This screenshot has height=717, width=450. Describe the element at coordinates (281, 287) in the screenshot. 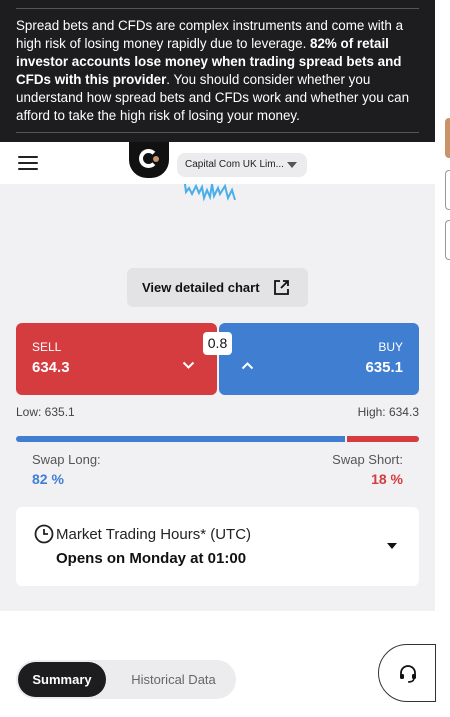

I see `expand-icon` at that location.